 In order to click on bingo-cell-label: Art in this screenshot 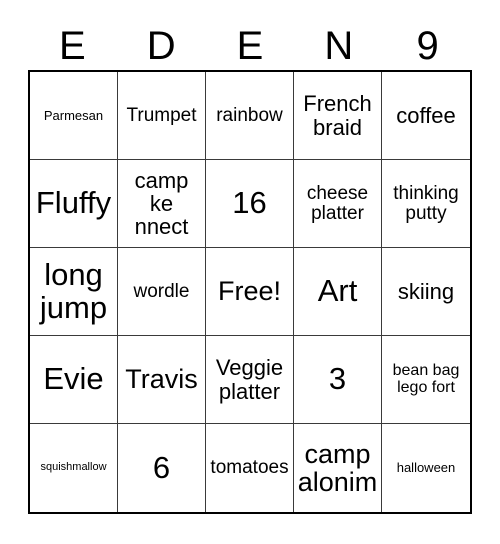, I will do `click(337, 291)`.